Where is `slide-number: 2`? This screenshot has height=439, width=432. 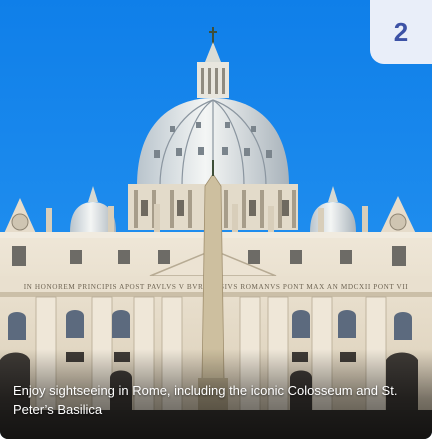
slide-number: 2 is located at coordinates (401, 31).